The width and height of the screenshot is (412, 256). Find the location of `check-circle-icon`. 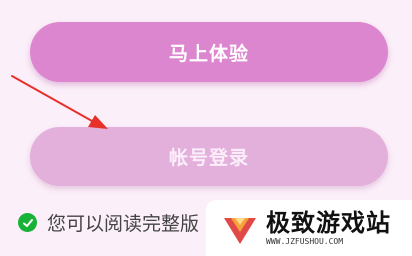

check-circle-icon is located at coordinates (27, 222).